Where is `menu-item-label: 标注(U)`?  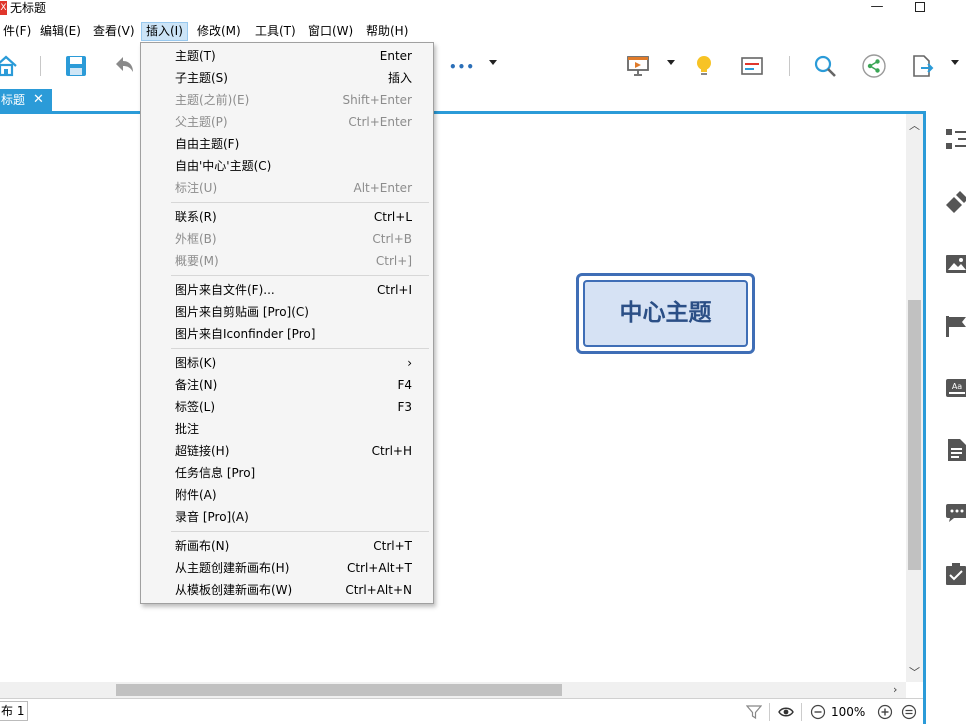 menu-item-label: 标注(U) is located at coordinates (196, 188).